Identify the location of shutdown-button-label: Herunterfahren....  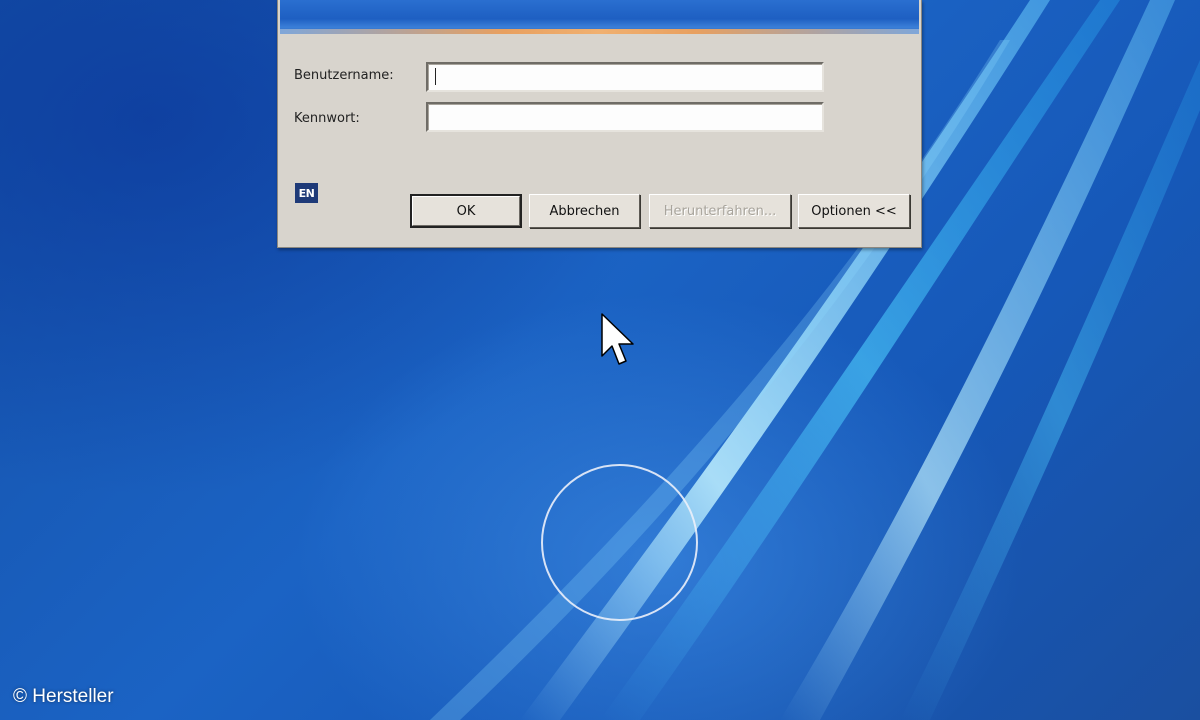
(720, 211).